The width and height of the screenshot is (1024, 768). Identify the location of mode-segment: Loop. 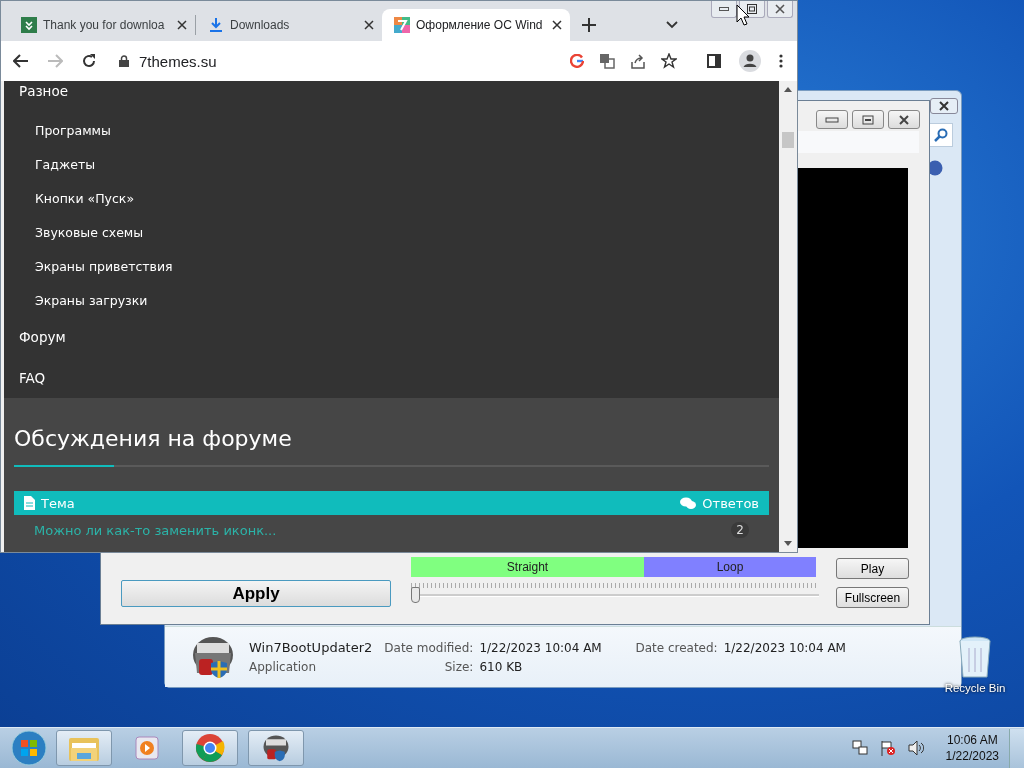
(730, 567).